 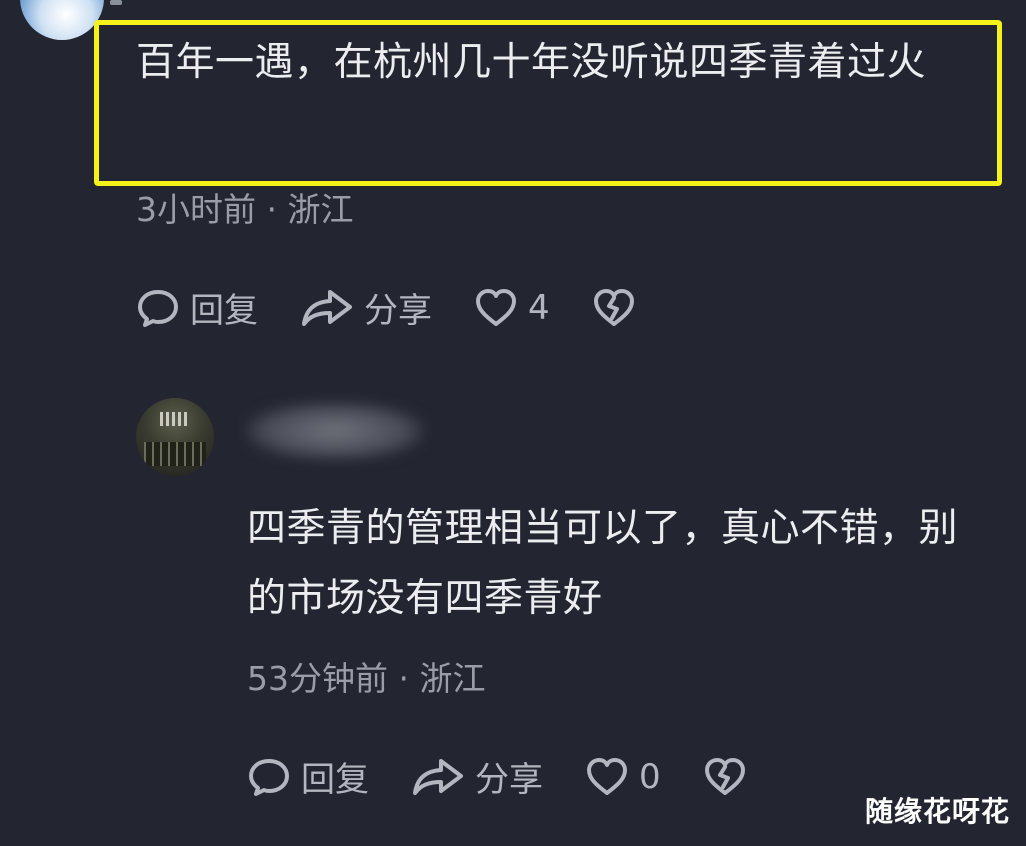 What do you see at coordinates (539, 307) in the screenshot?
I see `like-count: 4` at bounding box center [539, 307].